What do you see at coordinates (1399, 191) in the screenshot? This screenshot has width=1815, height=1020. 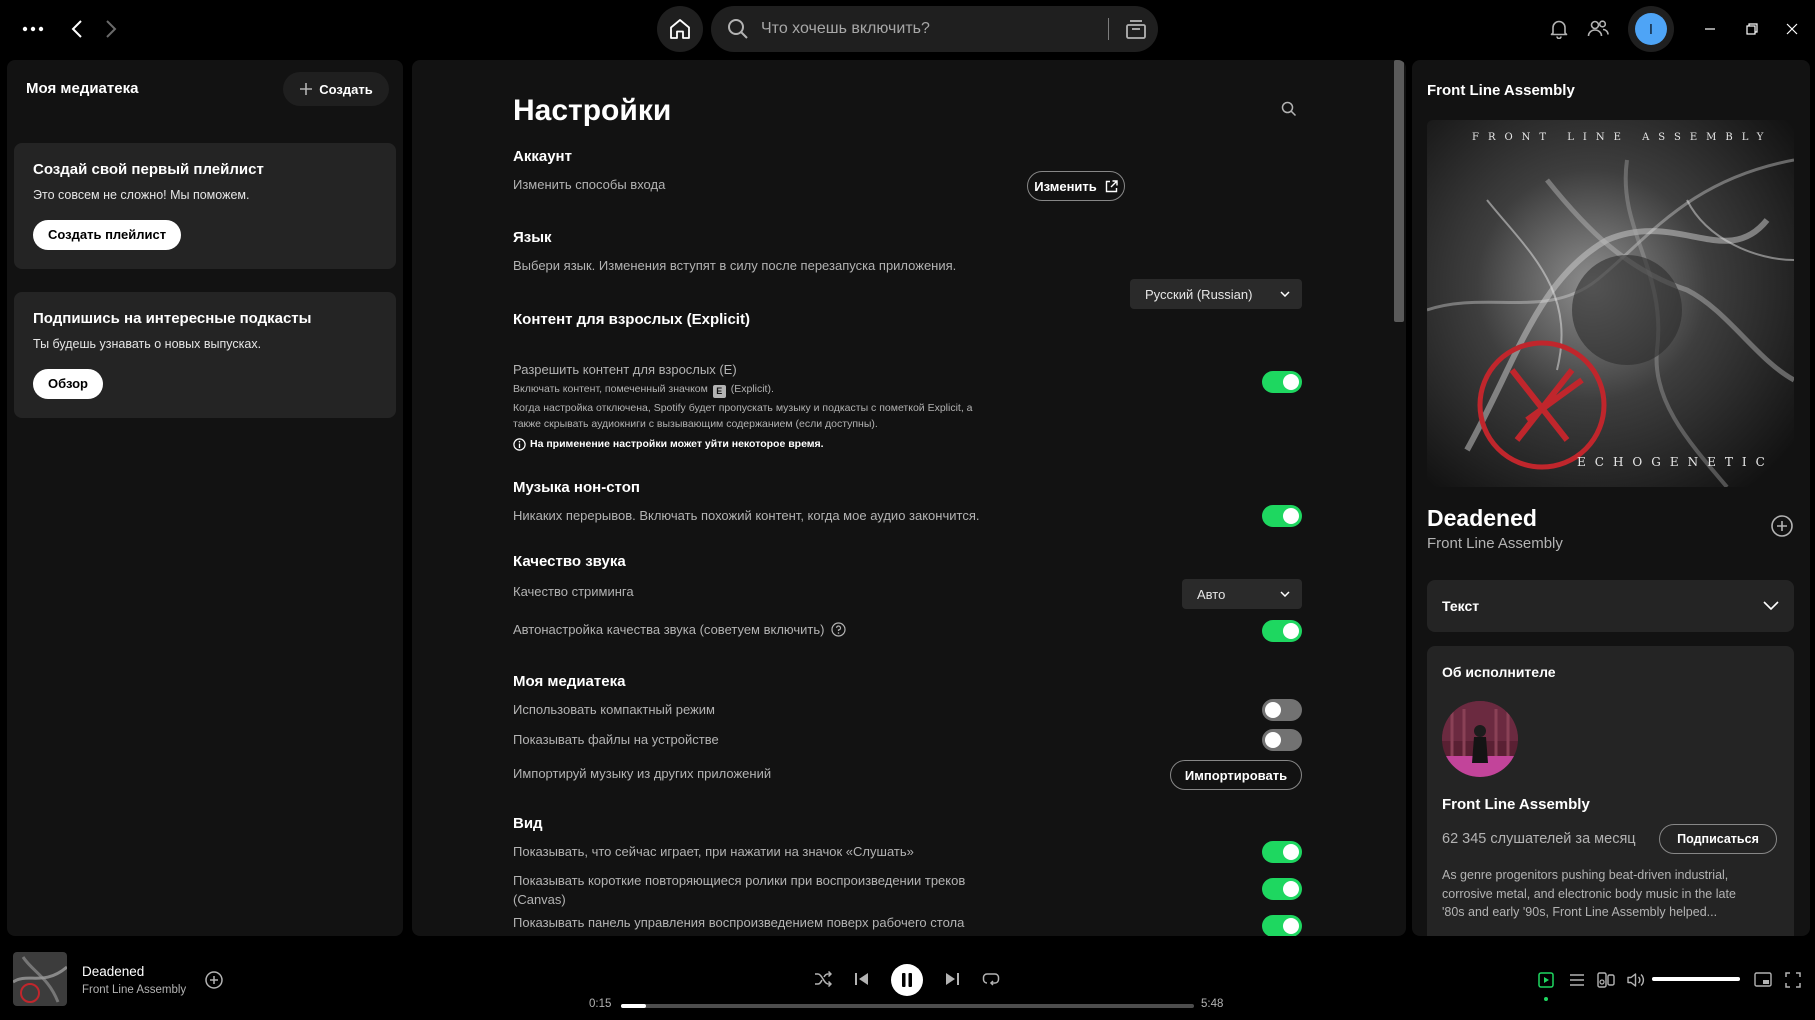 I see `settings-scrollbar` at bounding box center [1399, 191].